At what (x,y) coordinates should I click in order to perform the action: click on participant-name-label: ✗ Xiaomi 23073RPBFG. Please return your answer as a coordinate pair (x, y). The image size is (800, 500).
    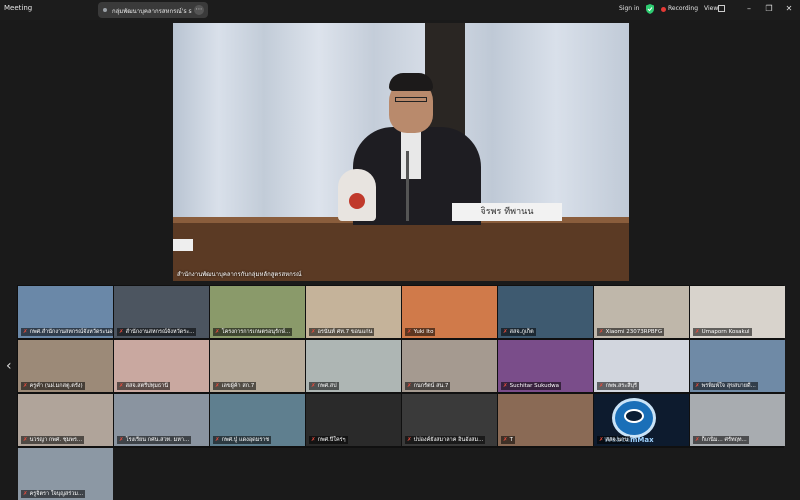
    Looking at the image, I should click on (631, 332).